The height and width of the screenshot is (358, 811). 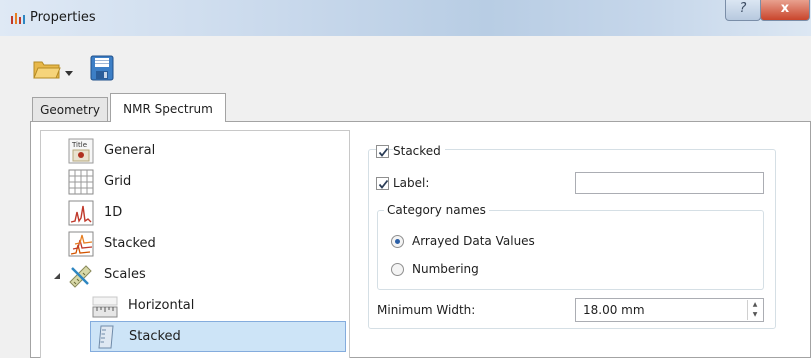 I want to click on label-checkbox-label: Label:, so click(x=411, y=183).